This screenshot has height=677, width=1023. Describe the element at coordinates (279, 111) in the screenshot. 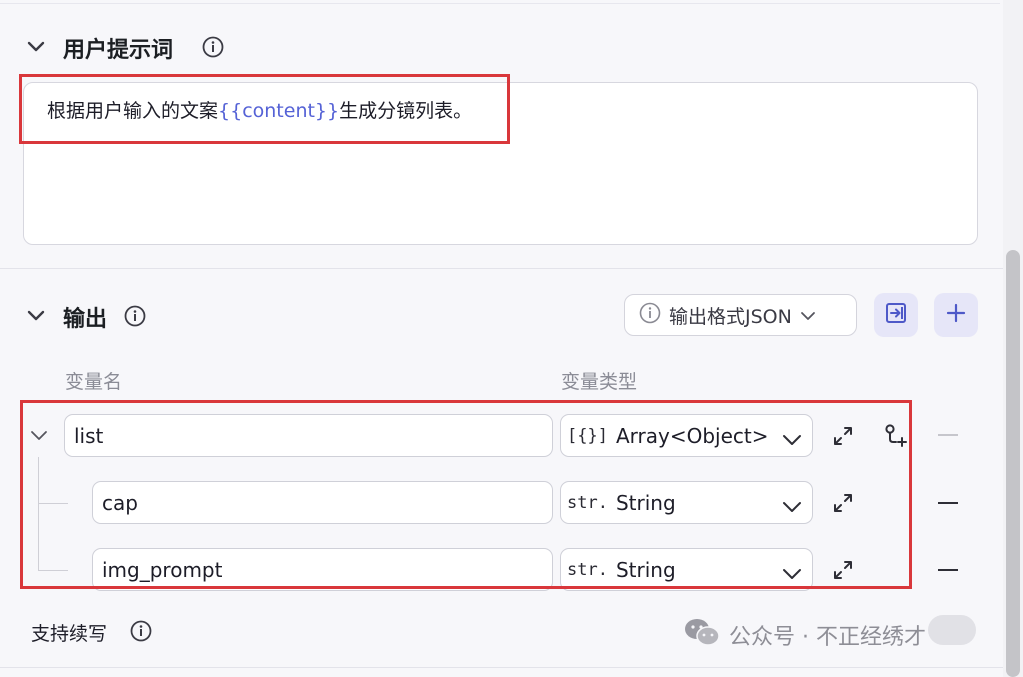

I see `prompt-variable-content: {{content}}` at that location.